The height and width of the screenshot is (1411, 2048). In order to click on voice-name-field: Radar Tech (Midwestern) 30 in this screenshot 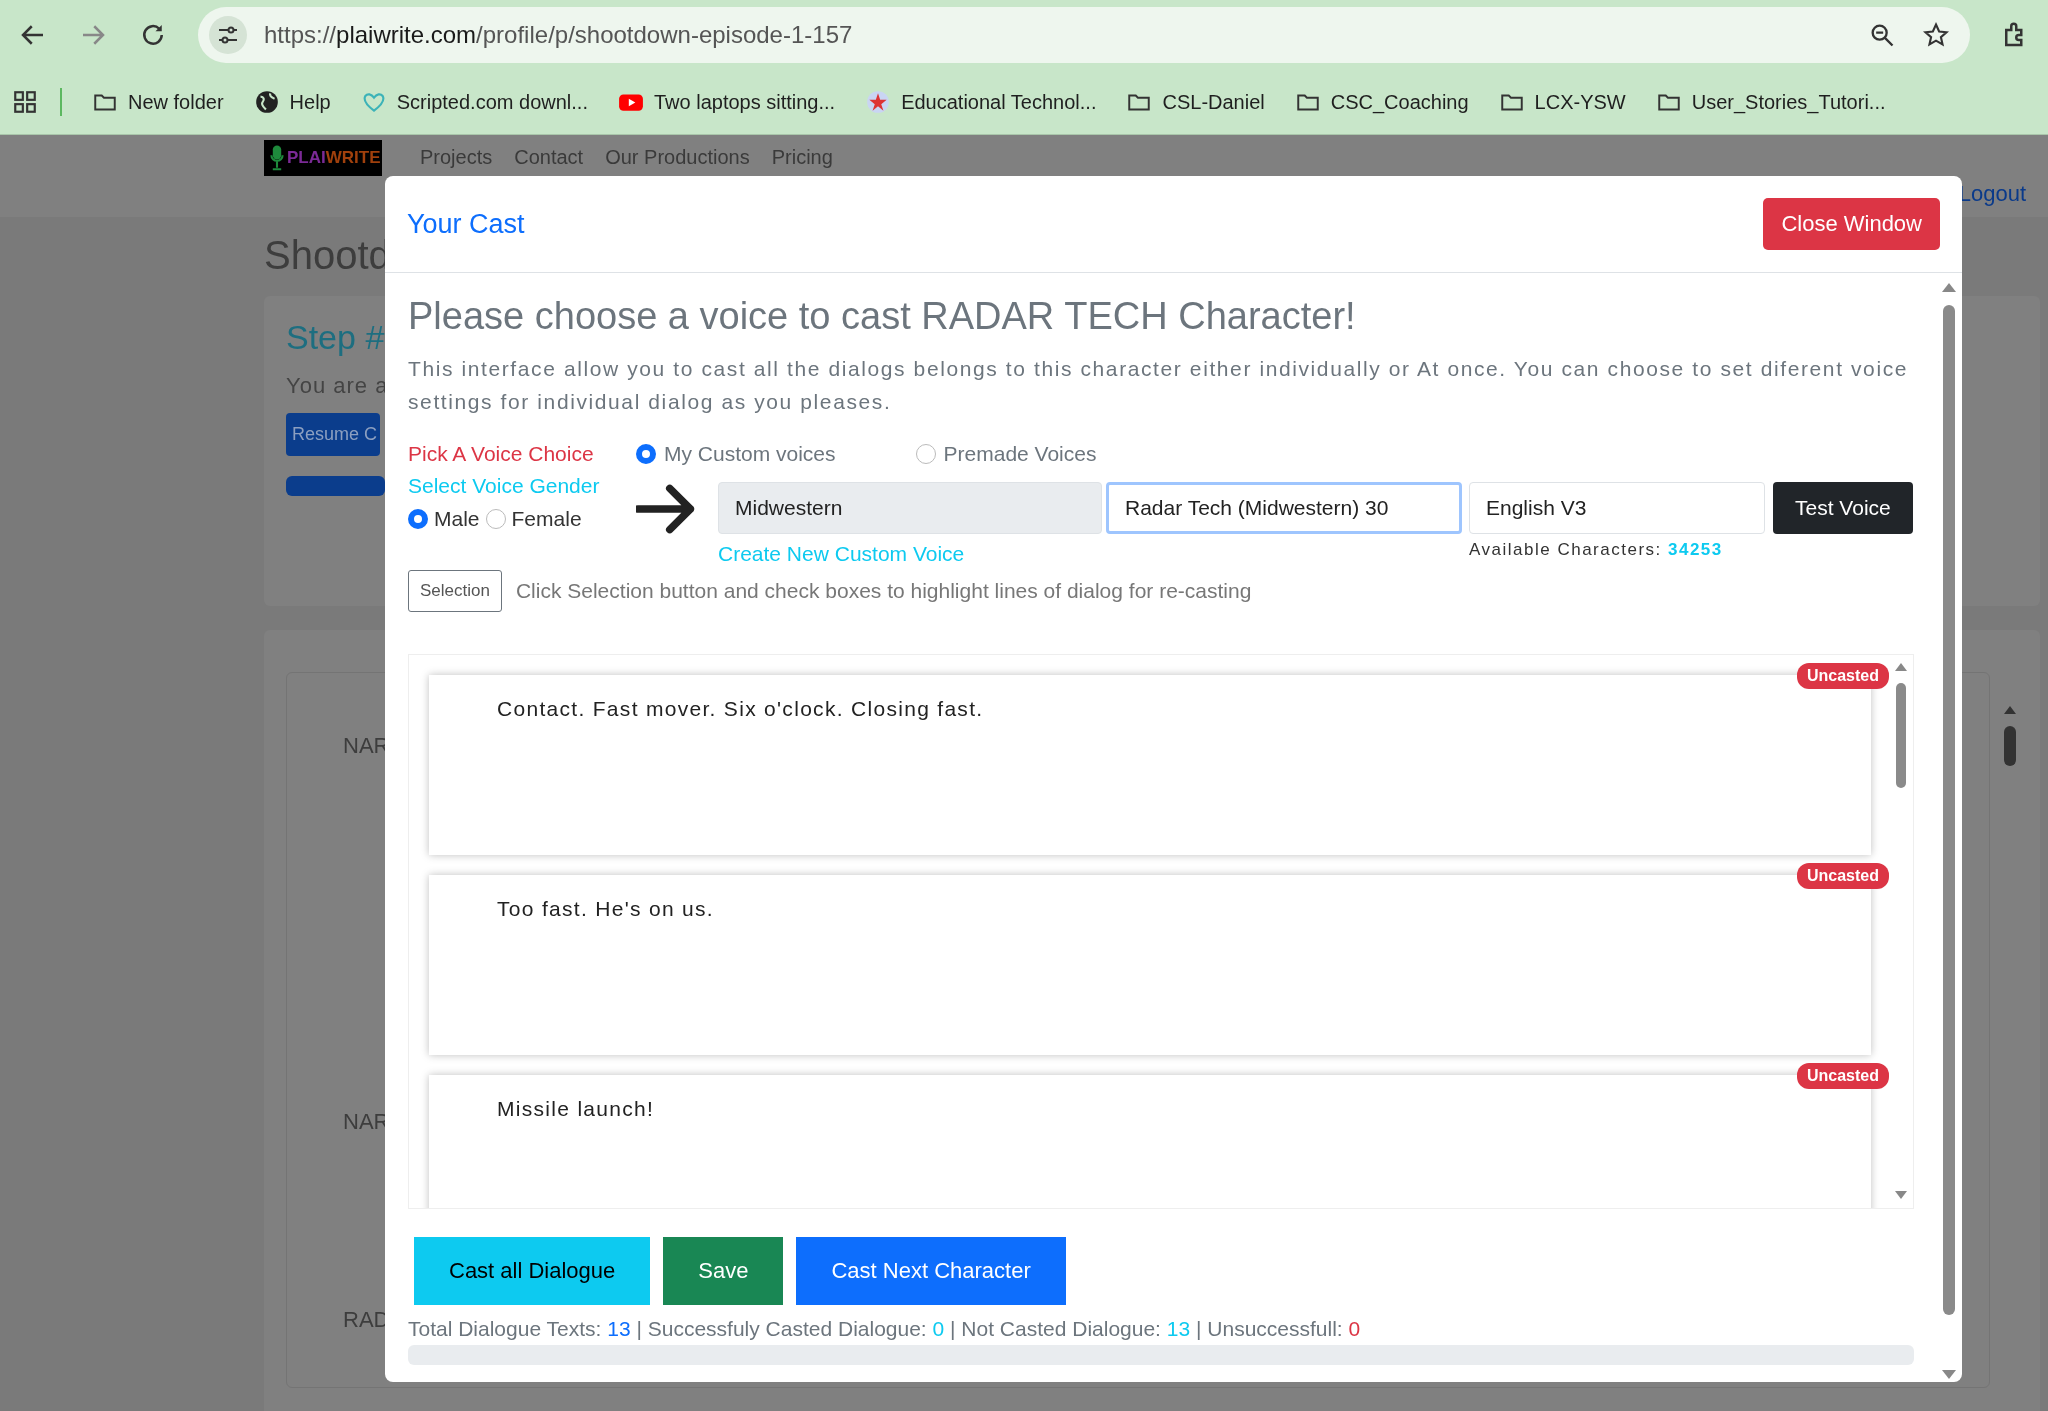, I will do `click(1284, 508)`.